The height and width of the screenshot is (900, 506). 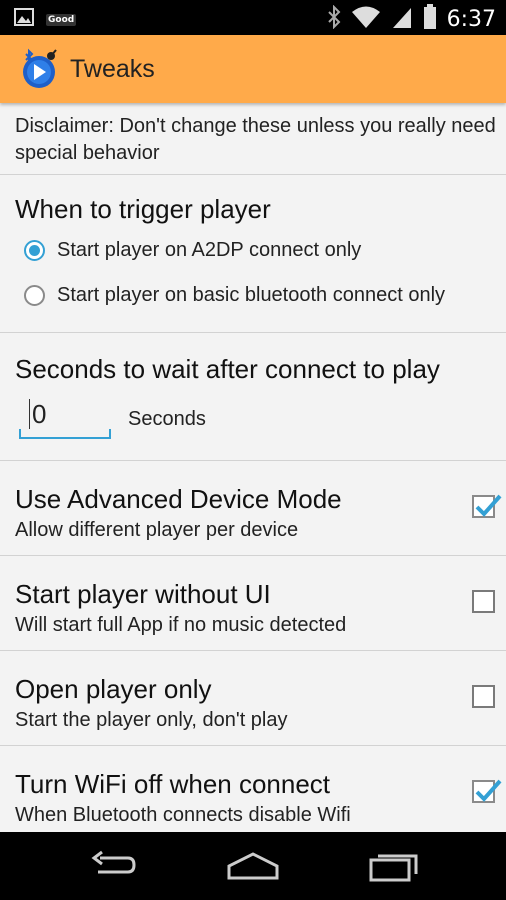 I want to click on signal-icon, so click(x=402, y=19).